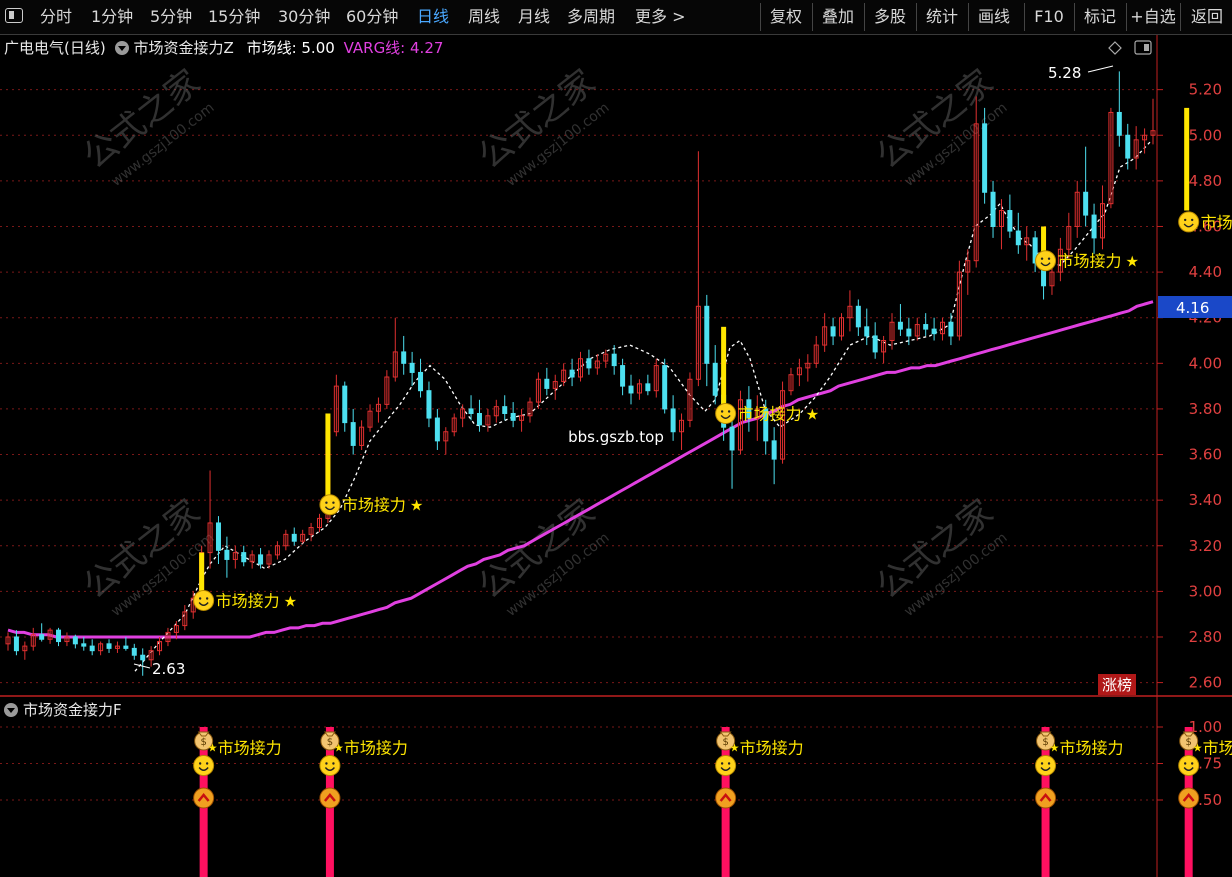  I want to click on high-arrow, so click(1100, 69).